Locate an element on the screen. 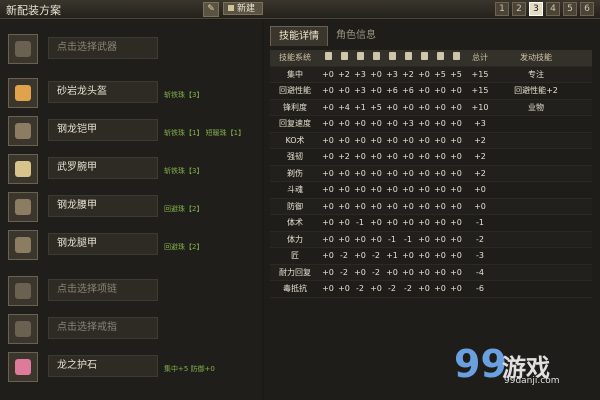 The height and width of the screenshot is (400, 600). equipment-slot: 龙之护石 集中+5 防御+0 is located at coordinates (133, 367).